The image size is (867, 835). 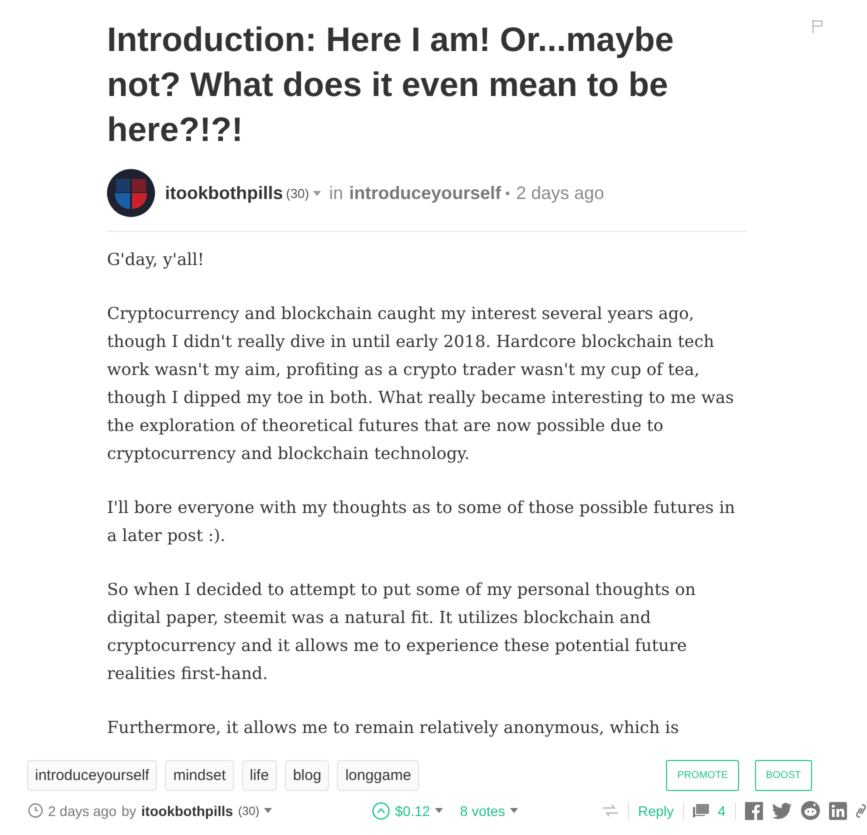 I want to click on tag-button: introduceyourself, so click(x=92, y=775).